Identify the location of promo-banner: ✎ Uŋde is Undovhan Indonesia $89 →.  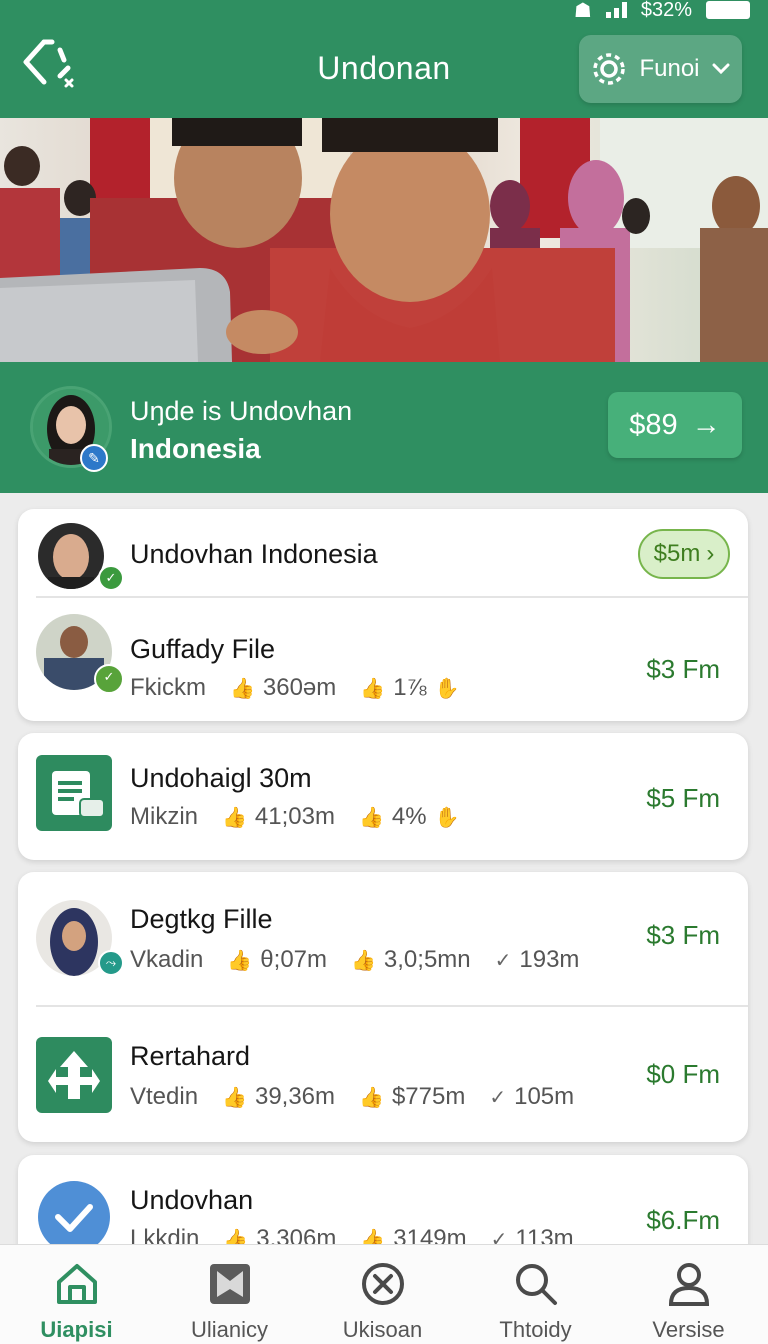
(384, 427).